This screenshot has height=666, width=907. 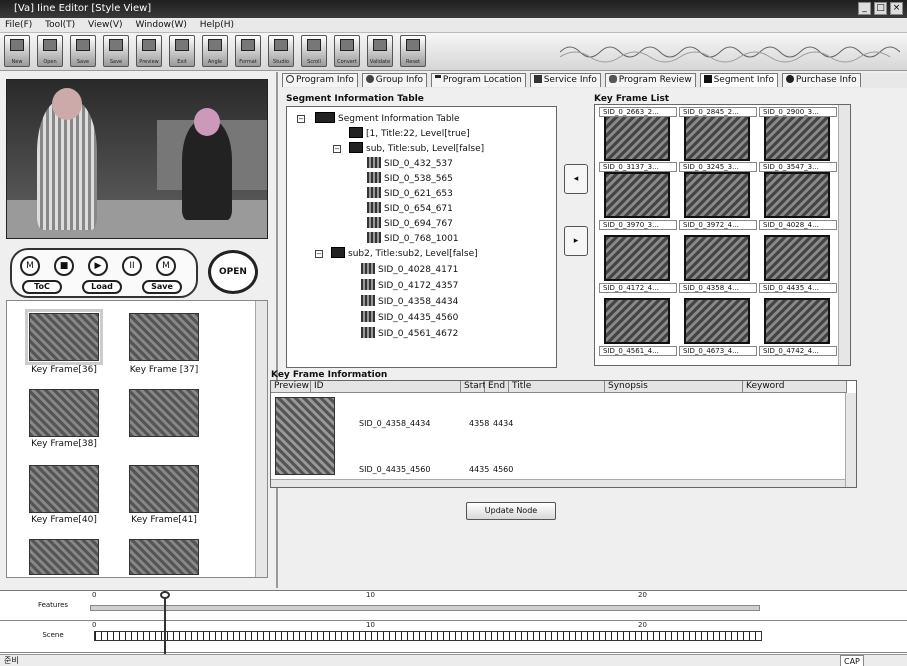 I want to click on add-keyframe-button: ◂, so click(x=576, y=179).